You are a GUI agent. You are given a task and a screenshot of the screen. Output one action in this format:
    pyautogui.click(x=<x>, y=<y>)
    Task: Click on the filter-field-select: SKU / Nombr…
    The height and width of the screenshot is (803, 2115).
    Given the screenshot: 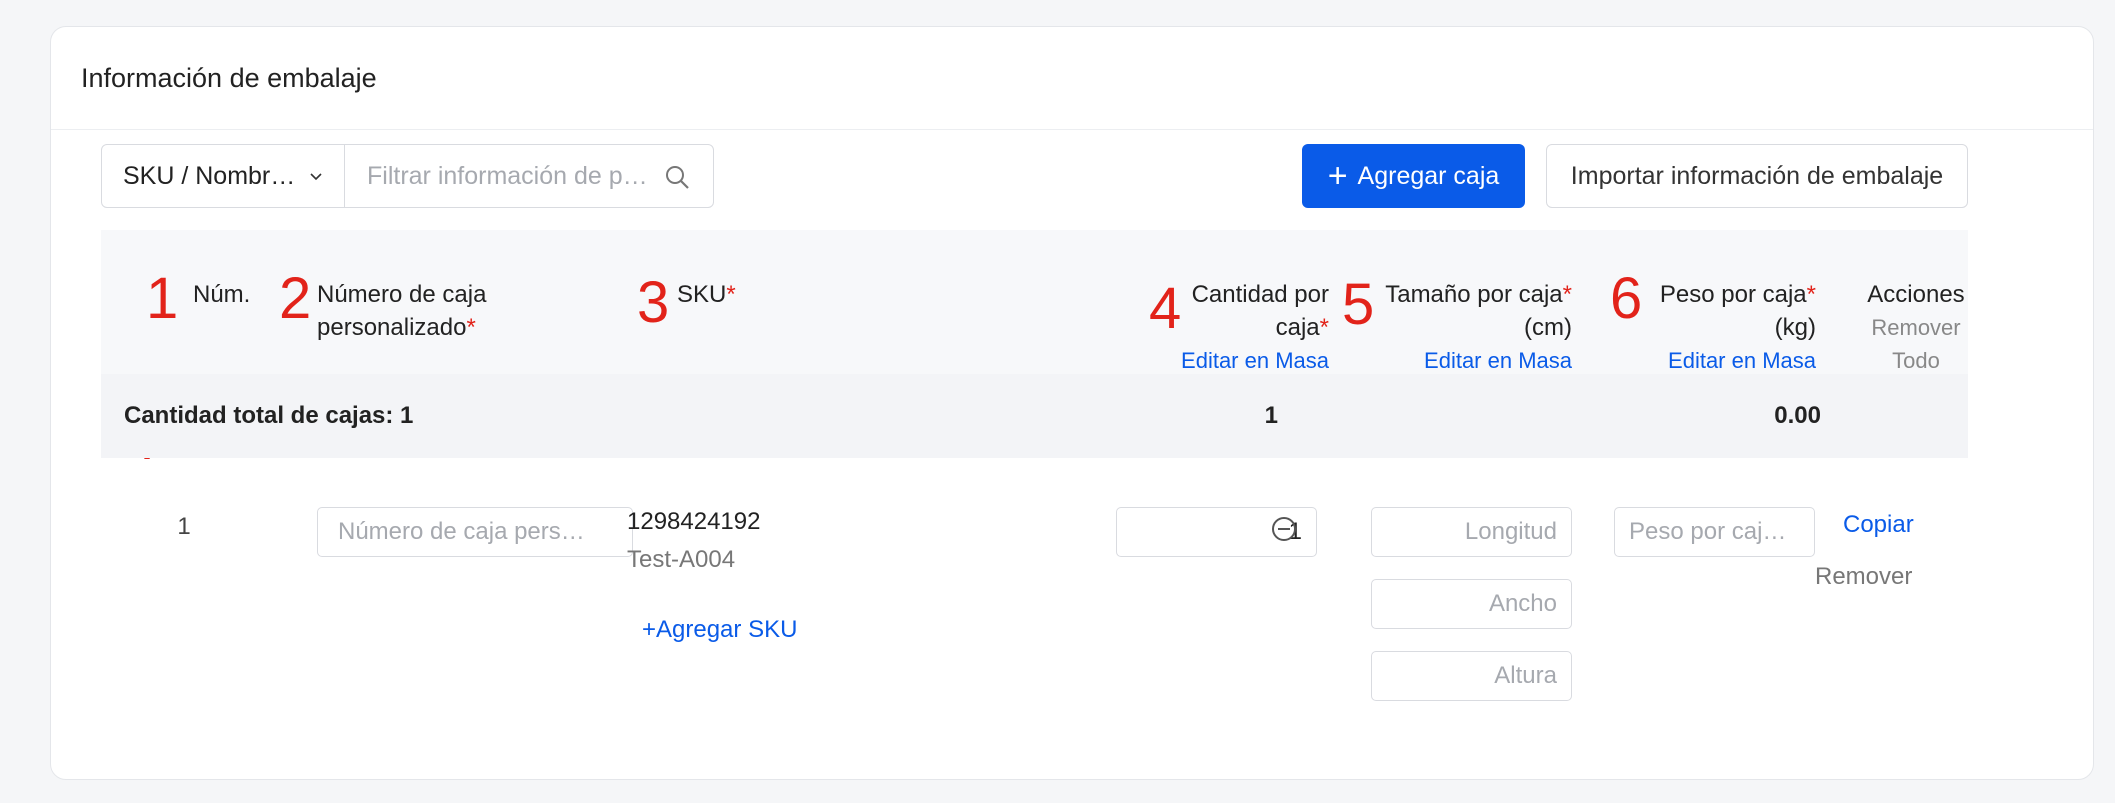 What is the action you would take?
    pyautogui.click(x=223, y=176)
    